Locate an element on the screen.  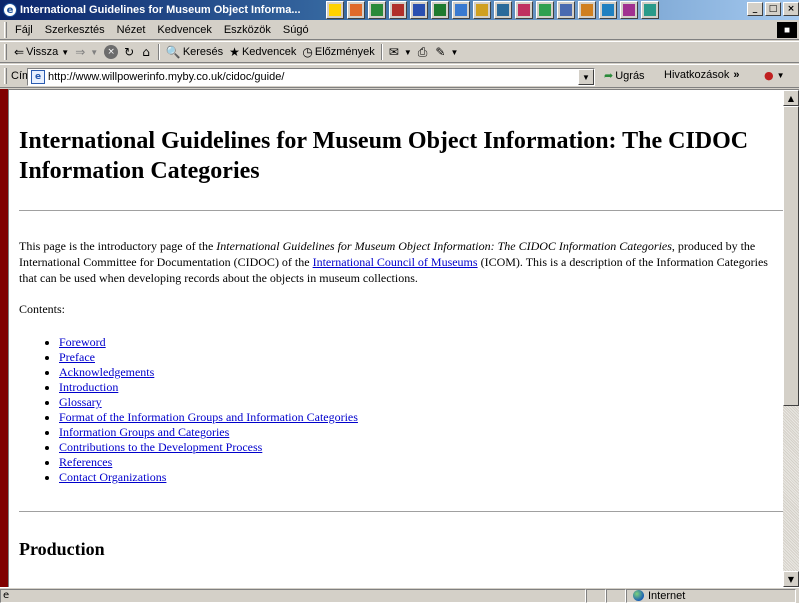
menu-edit: Szerkesztés is located at coordinates (75, 30).